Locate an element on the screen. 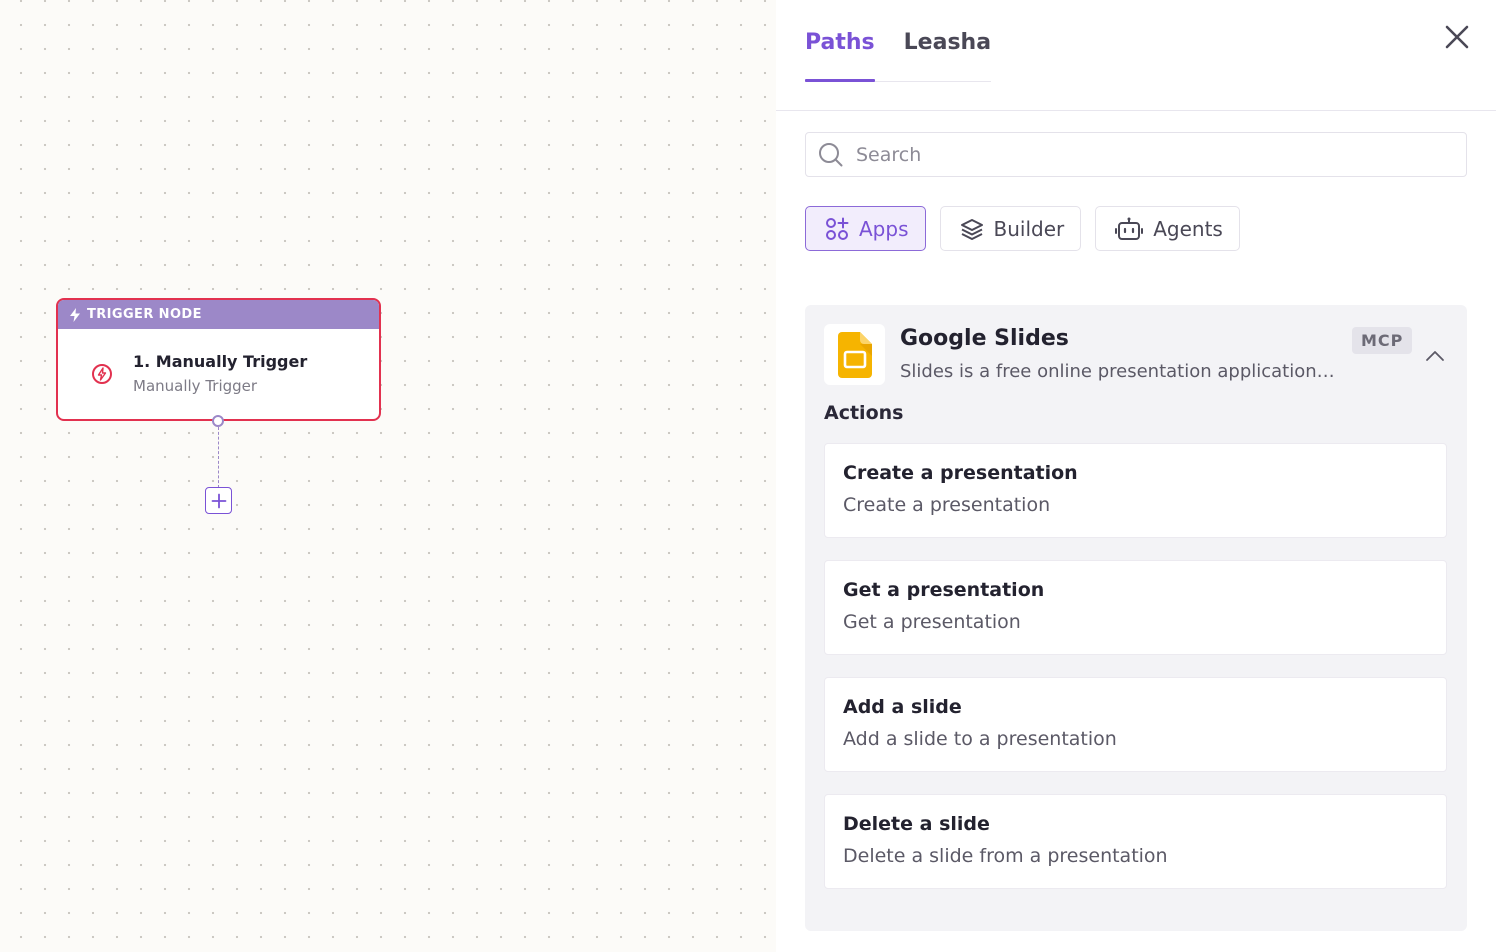 The height and width of the screenshot is (952, 1496). layers-icon is located at coordinates (971, 229).